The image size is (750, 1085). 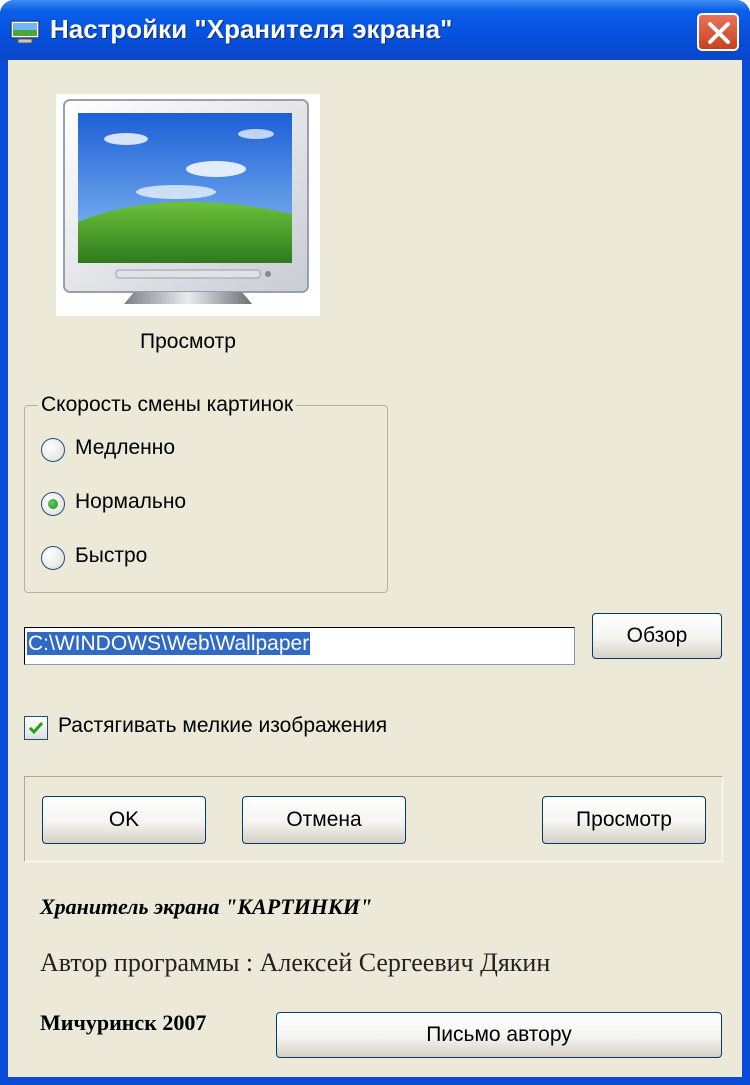 What do you see at coordinates (206, 906) in the screenshot?
I see `product-name: Хранитель экрана "КАРТИНКИ"` at bounding box center [206, 906].